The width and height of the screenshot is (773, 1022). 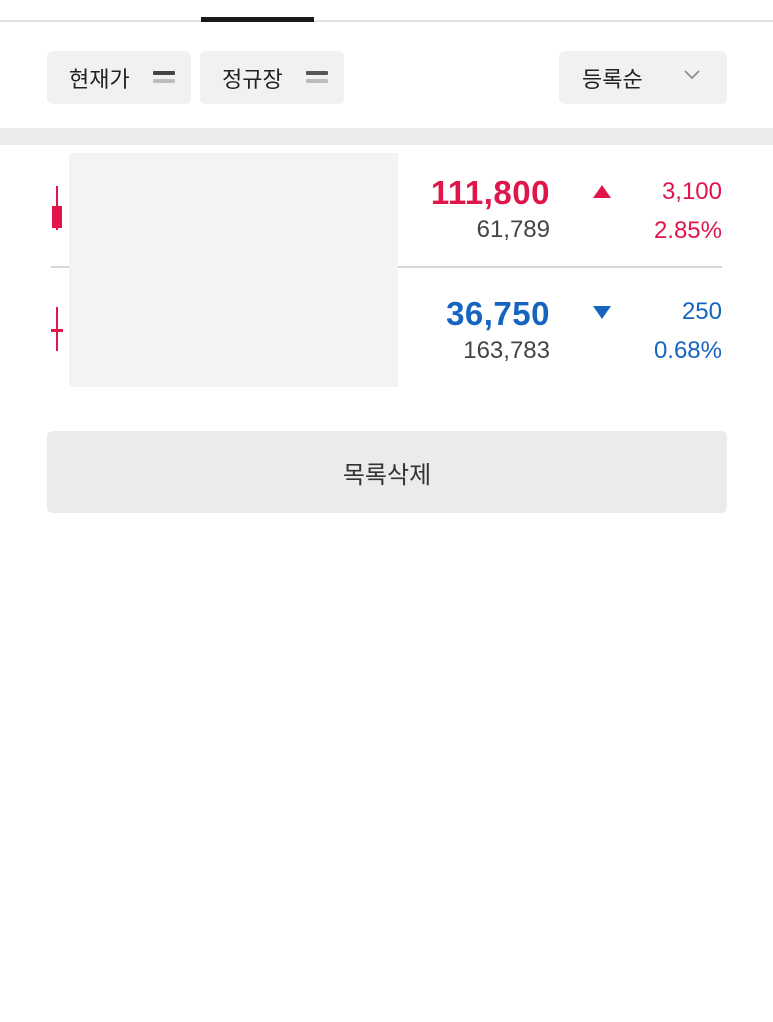 I want to click on sort-order-dropdown: 등록순, so click(x=643, y=77).